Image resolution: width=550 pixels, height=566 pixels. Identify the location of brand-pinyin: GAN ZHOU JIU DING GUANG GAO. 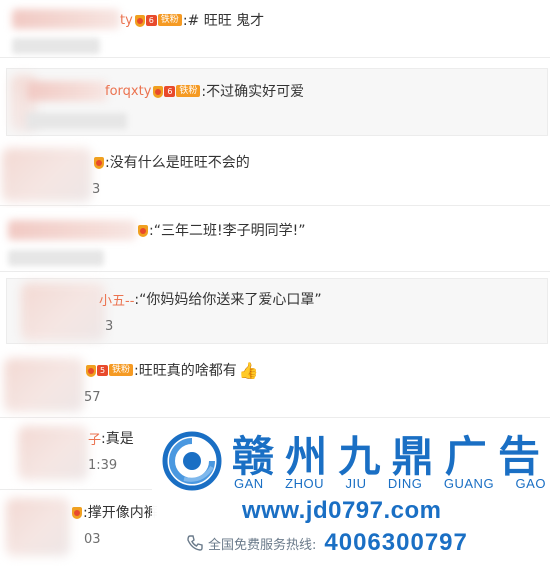
(390, 483).